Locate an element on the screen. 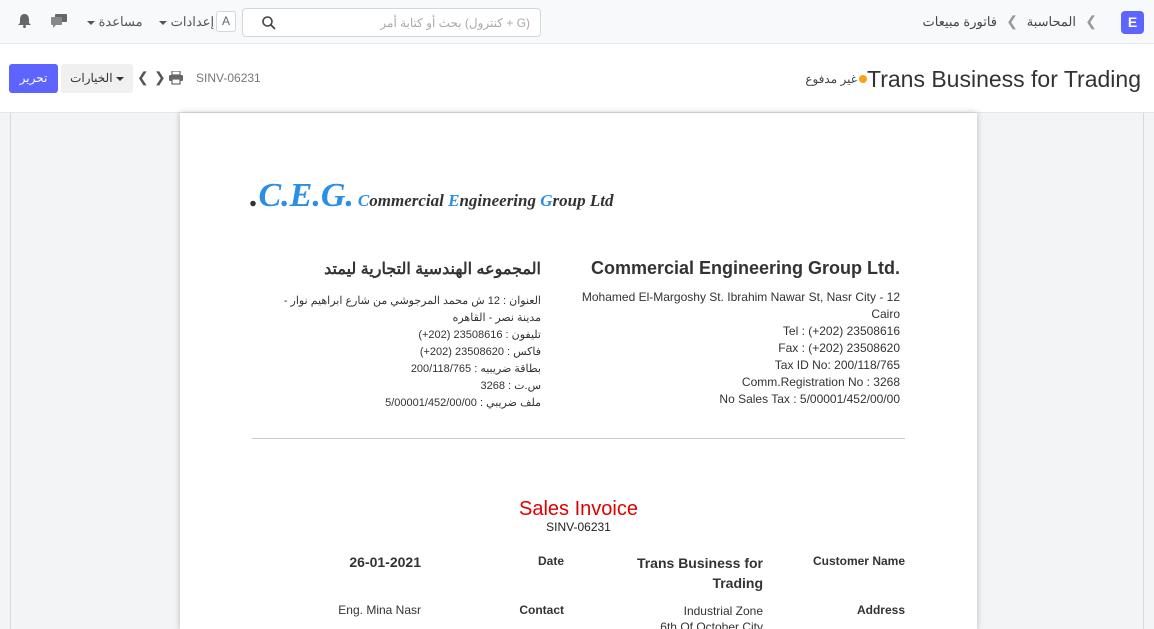 The height and width of the screenshot is (629, 1154). print-icon is located at coordinates (176, 78).